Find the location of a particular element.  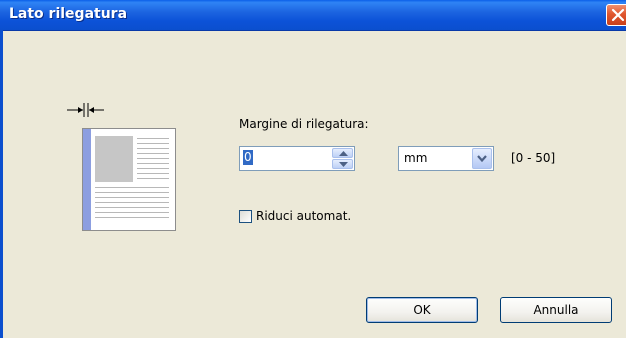

page-preview-icon is located at coordinates (129, 179).